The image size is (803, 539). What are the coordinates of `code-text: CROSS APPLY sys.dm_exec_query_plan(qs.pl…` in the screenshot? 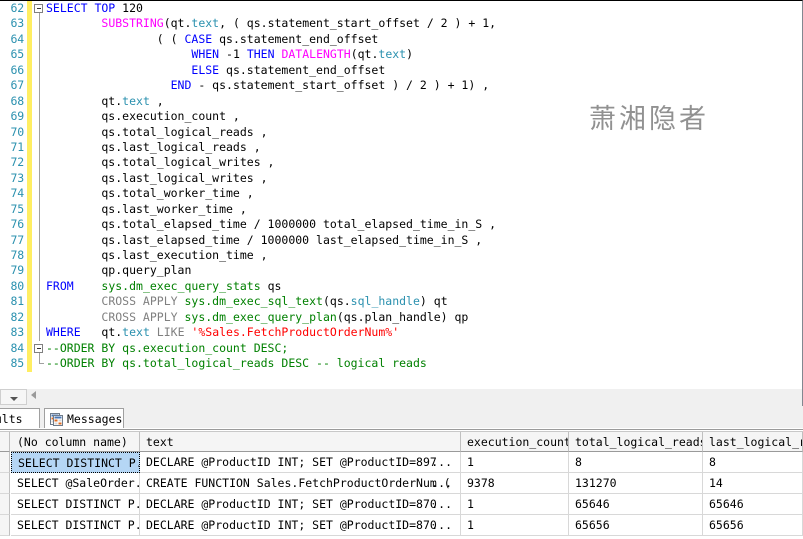 It's located at (257, 317).